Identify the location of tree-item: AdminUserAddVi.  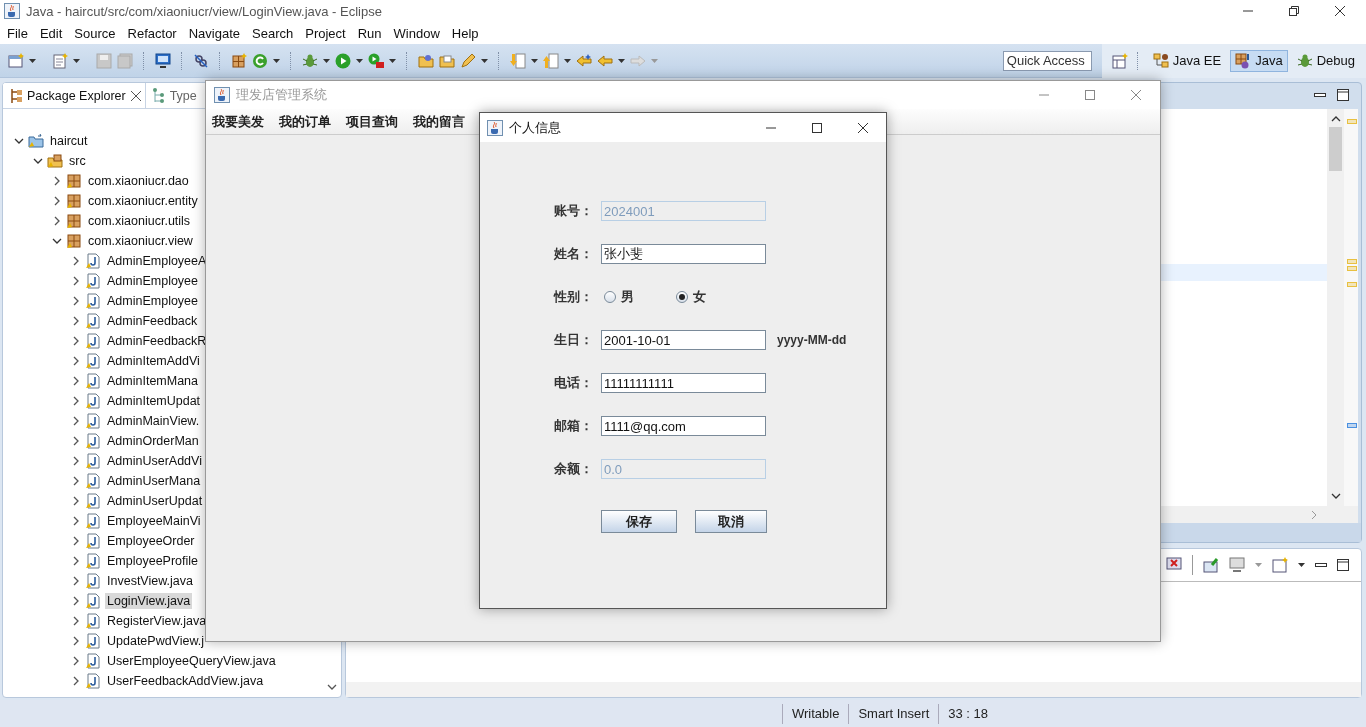
(154, 461).